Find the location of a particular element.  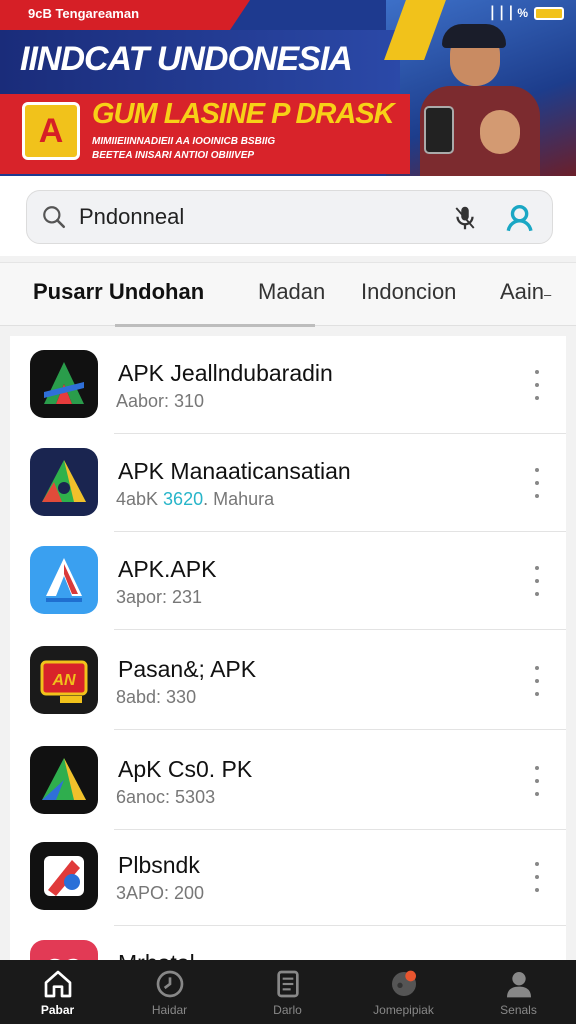

tab-indoncion: Indoncion is located at coordinates (408, 292).